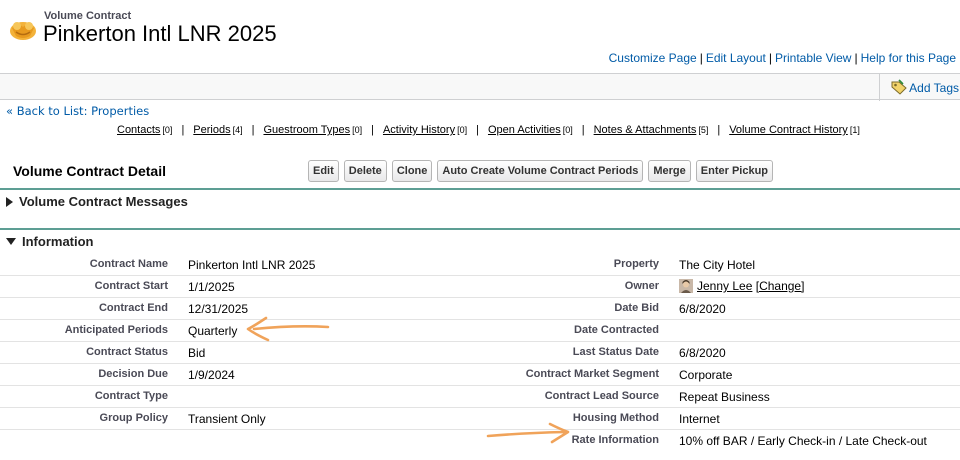  I want to click on page-title: Pinkerton Intl LNR 2025, so click(160, 33).